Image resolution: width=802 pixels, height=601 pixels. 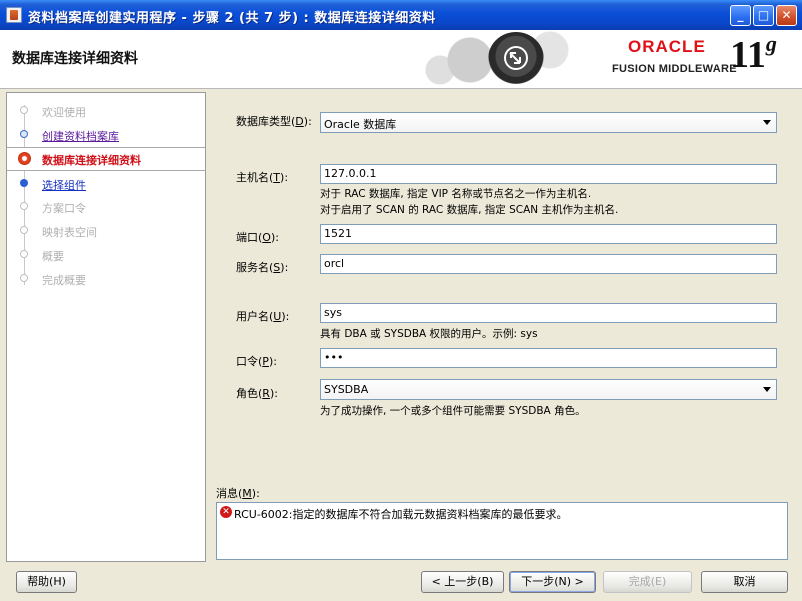 I want to click on port-label: 端口(O):, so click(x=257, y=237).